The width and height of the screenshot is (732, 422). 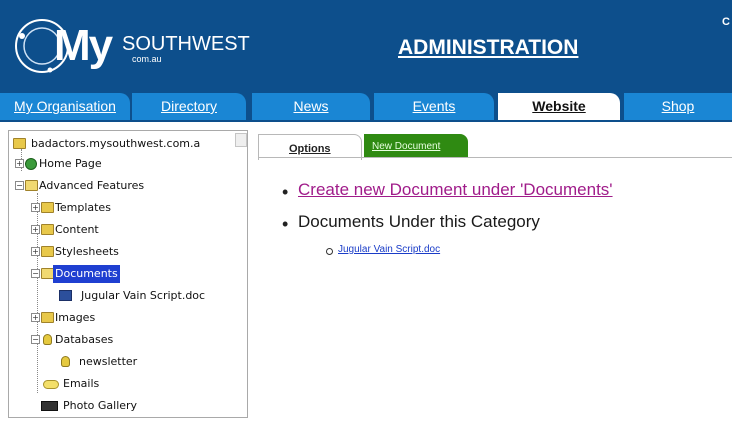 I want to click on tree-item-label: Emails, so click(x=81, y=383).